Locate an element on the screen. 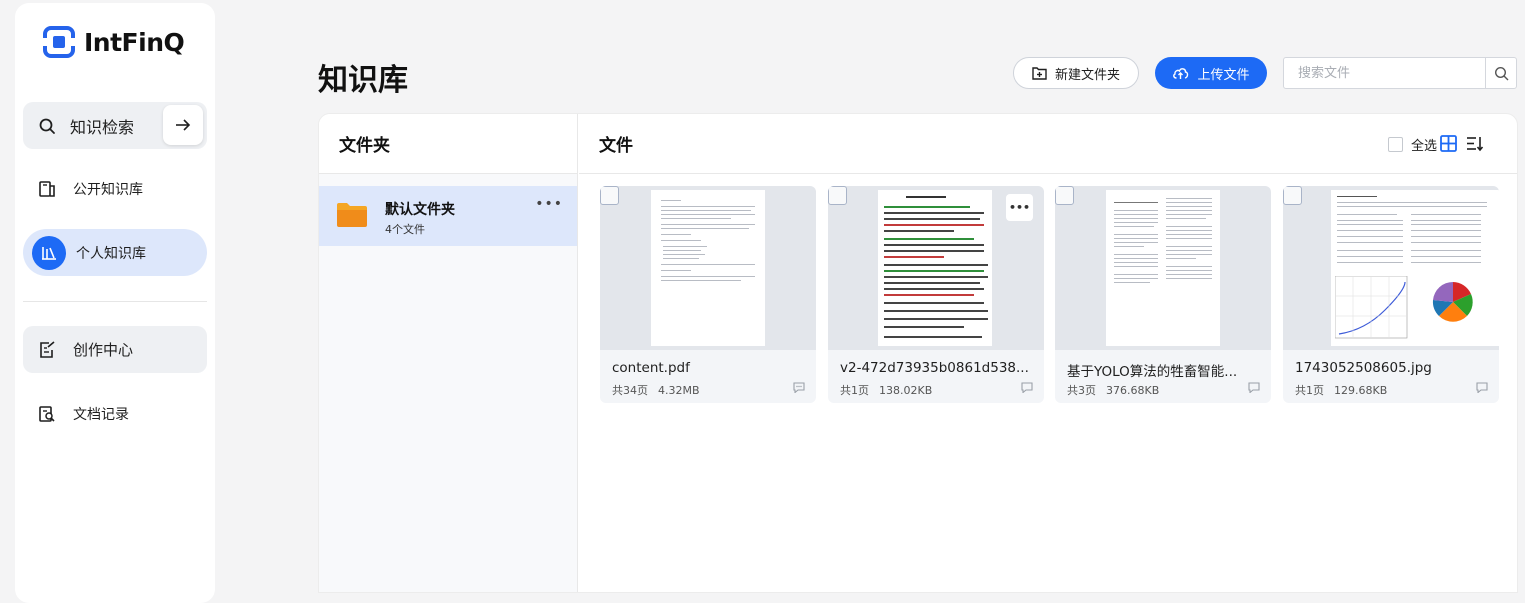 This screenshot has width=1525, height=603. new-folder-label: 新建文件夹 is located at coordinates (1087, 75).